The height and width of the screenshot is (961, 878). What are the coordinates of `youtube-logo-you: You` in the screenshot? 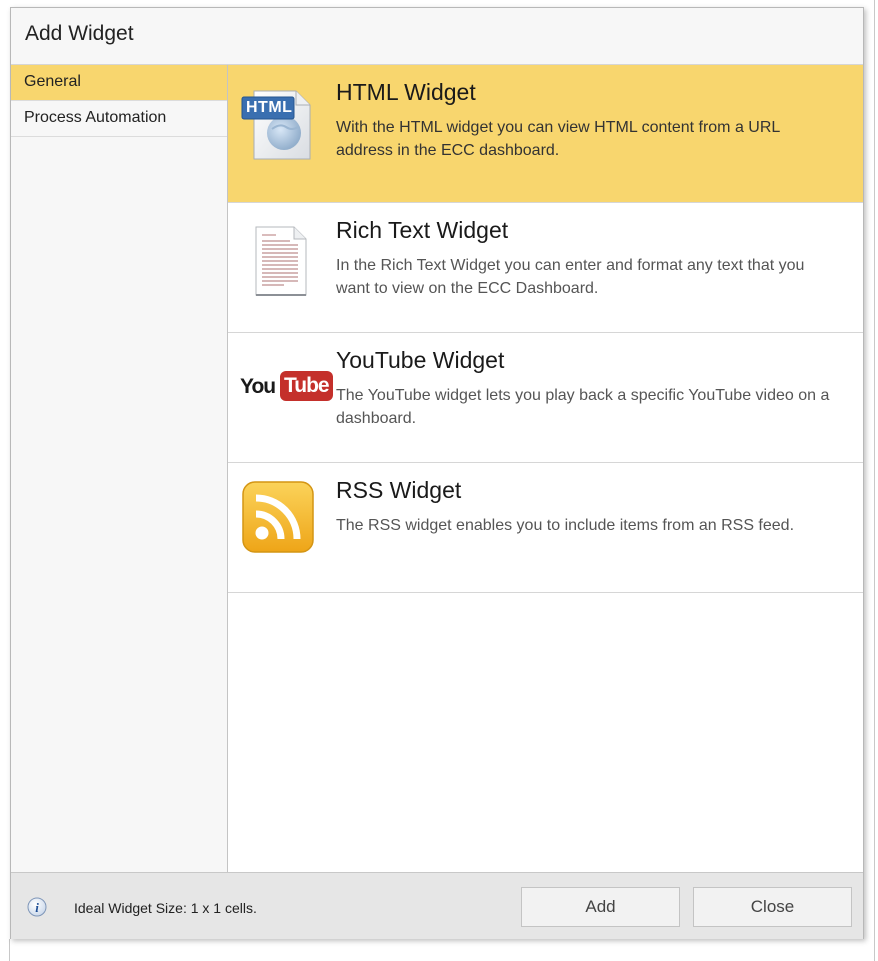 It's located at (258, 386).